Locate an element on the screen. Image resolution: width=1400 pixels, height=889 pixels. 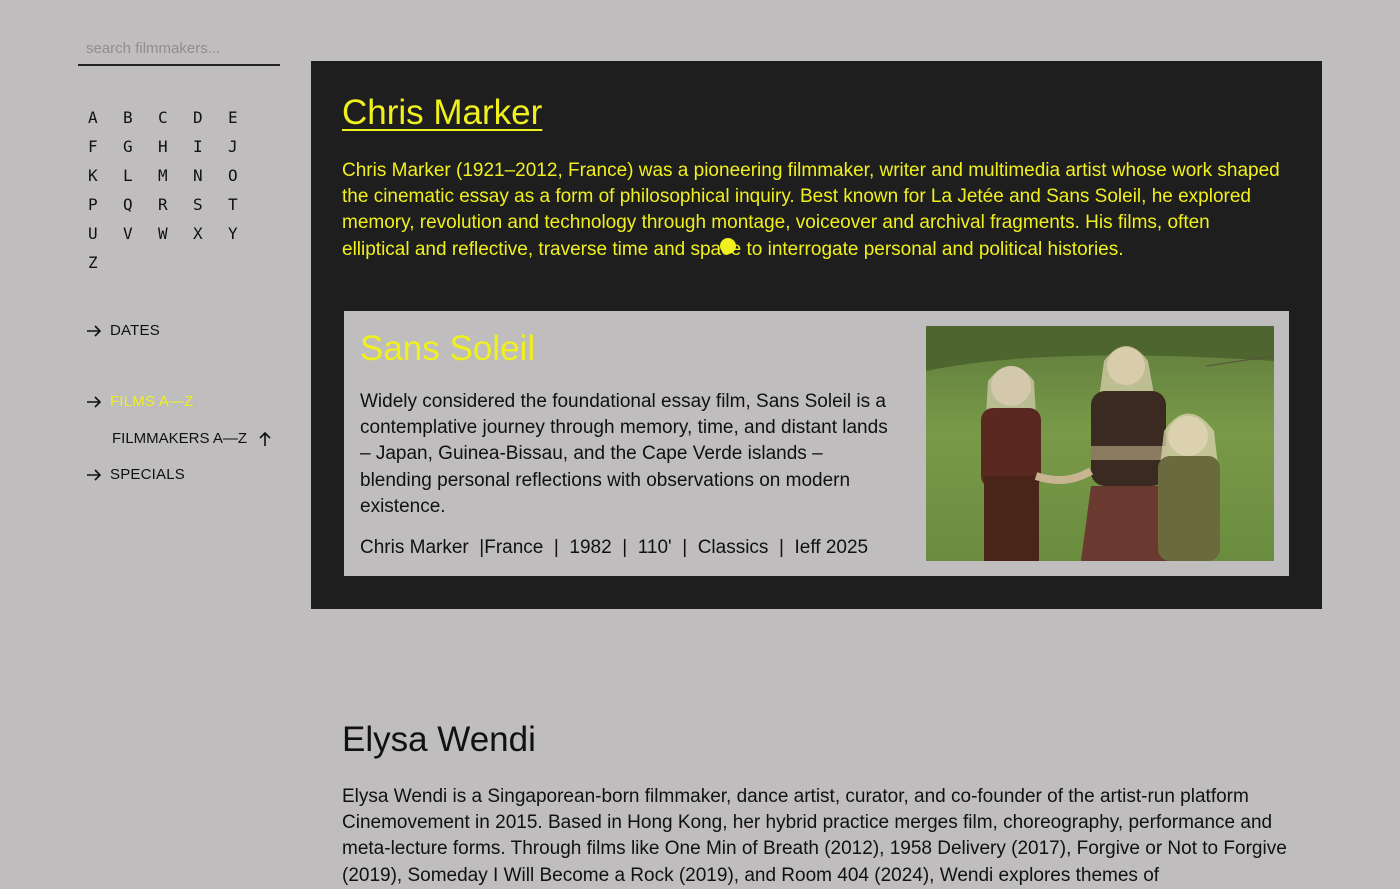
next-filmmaker-name: Elysa Wendi is located at coordinates (439, 740).